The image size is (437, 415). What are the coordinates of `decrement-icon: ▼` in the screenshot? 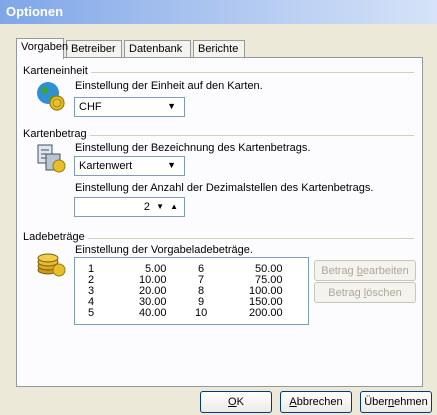 It's located at (160, 206).